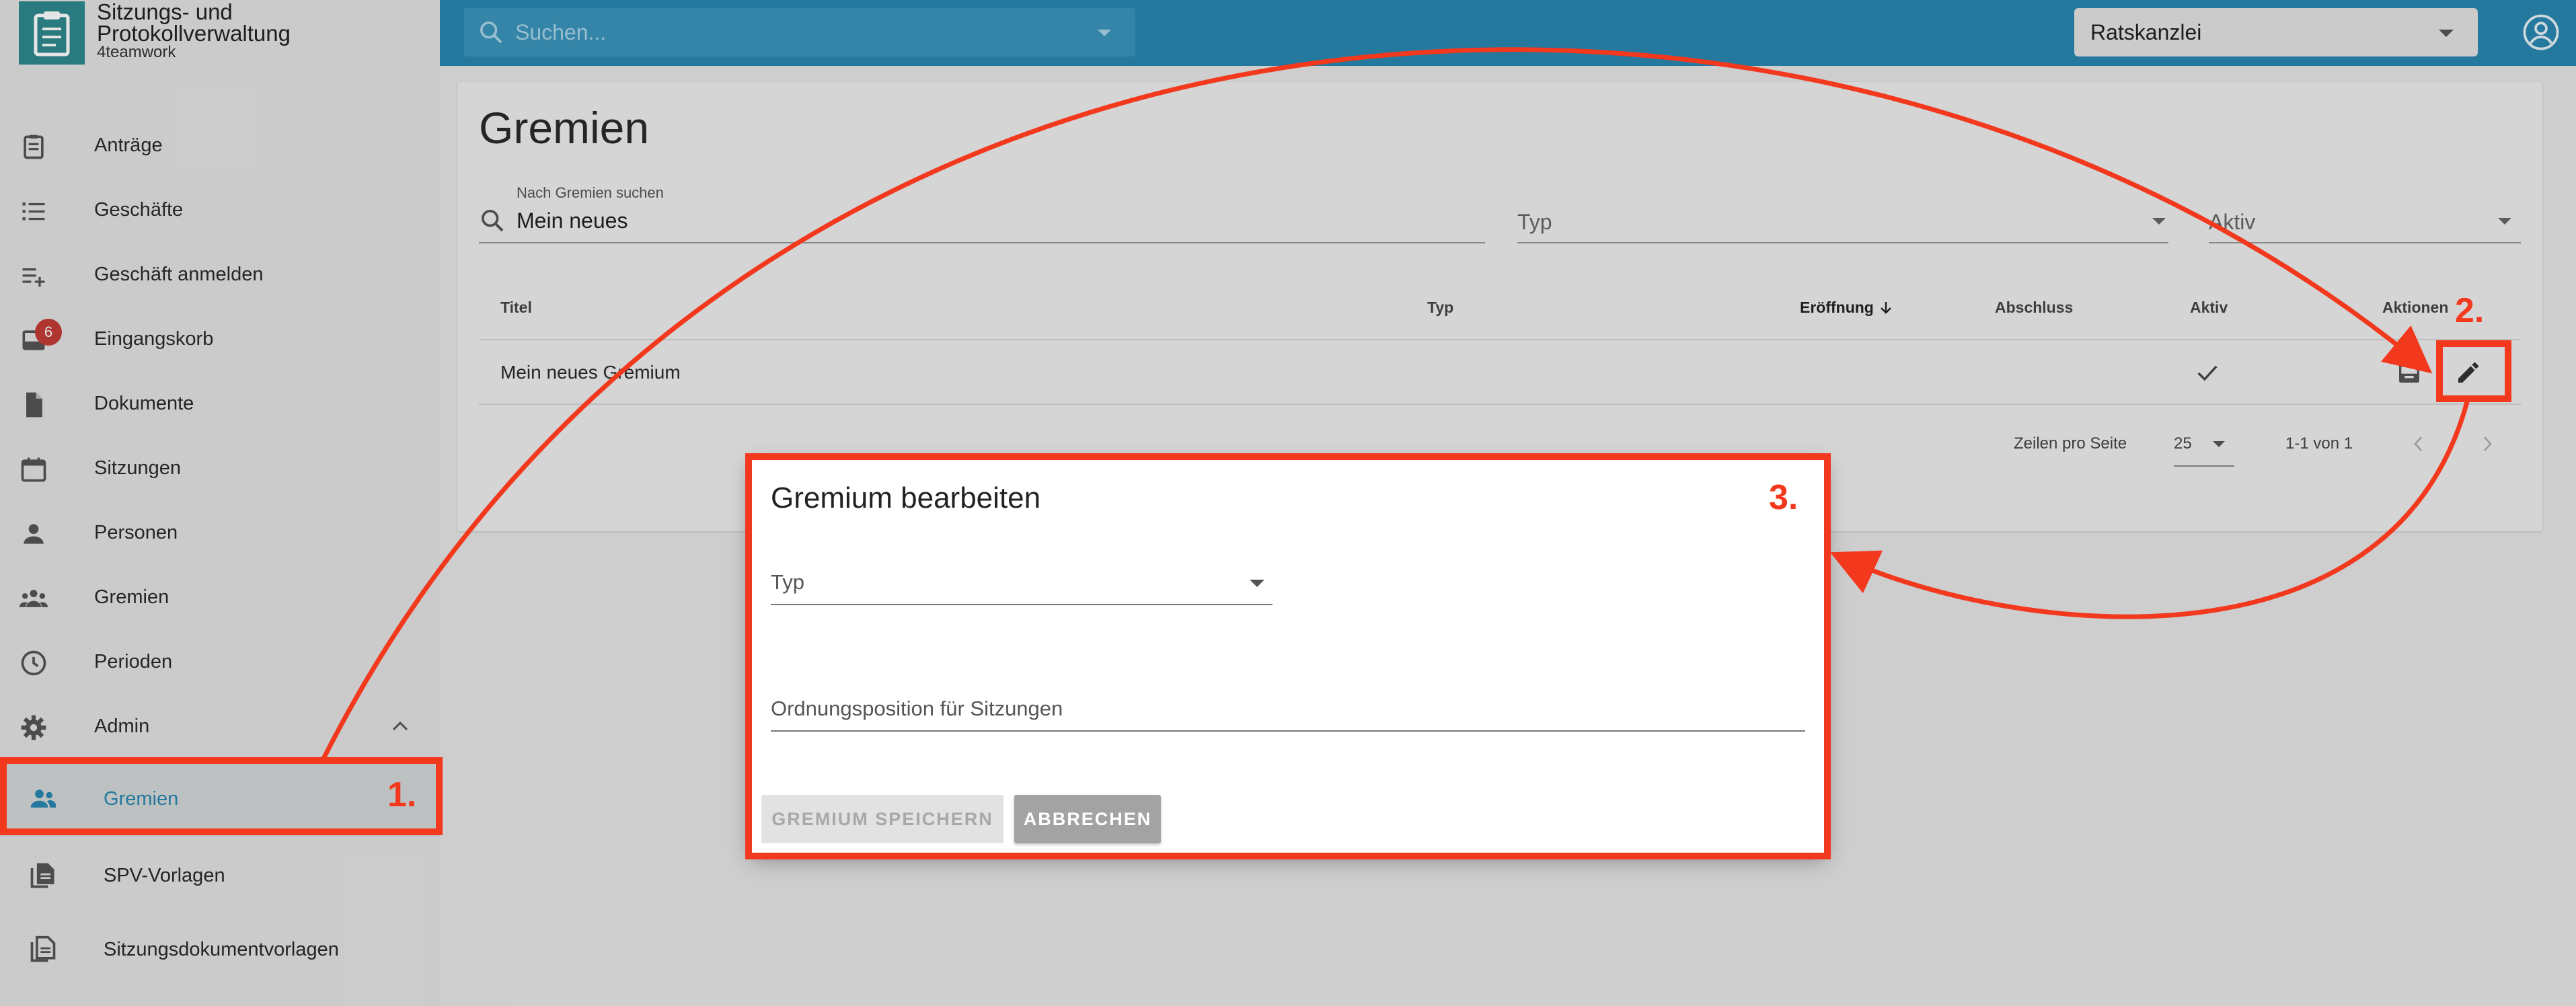 The height and width of the screenshot is (1006, 2576). What do you see at coordinates (221, 796) in the screenshot?
I see `annotation-box-step1` at bounding box center [221, 796].